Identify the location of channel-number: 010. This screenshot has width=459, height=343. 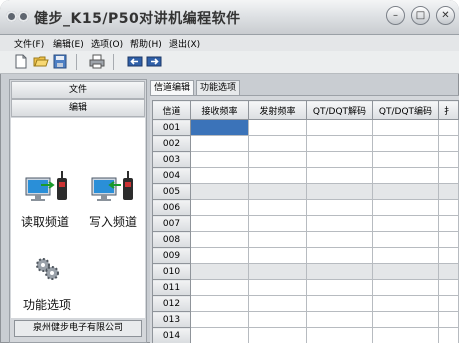
(171, 271).